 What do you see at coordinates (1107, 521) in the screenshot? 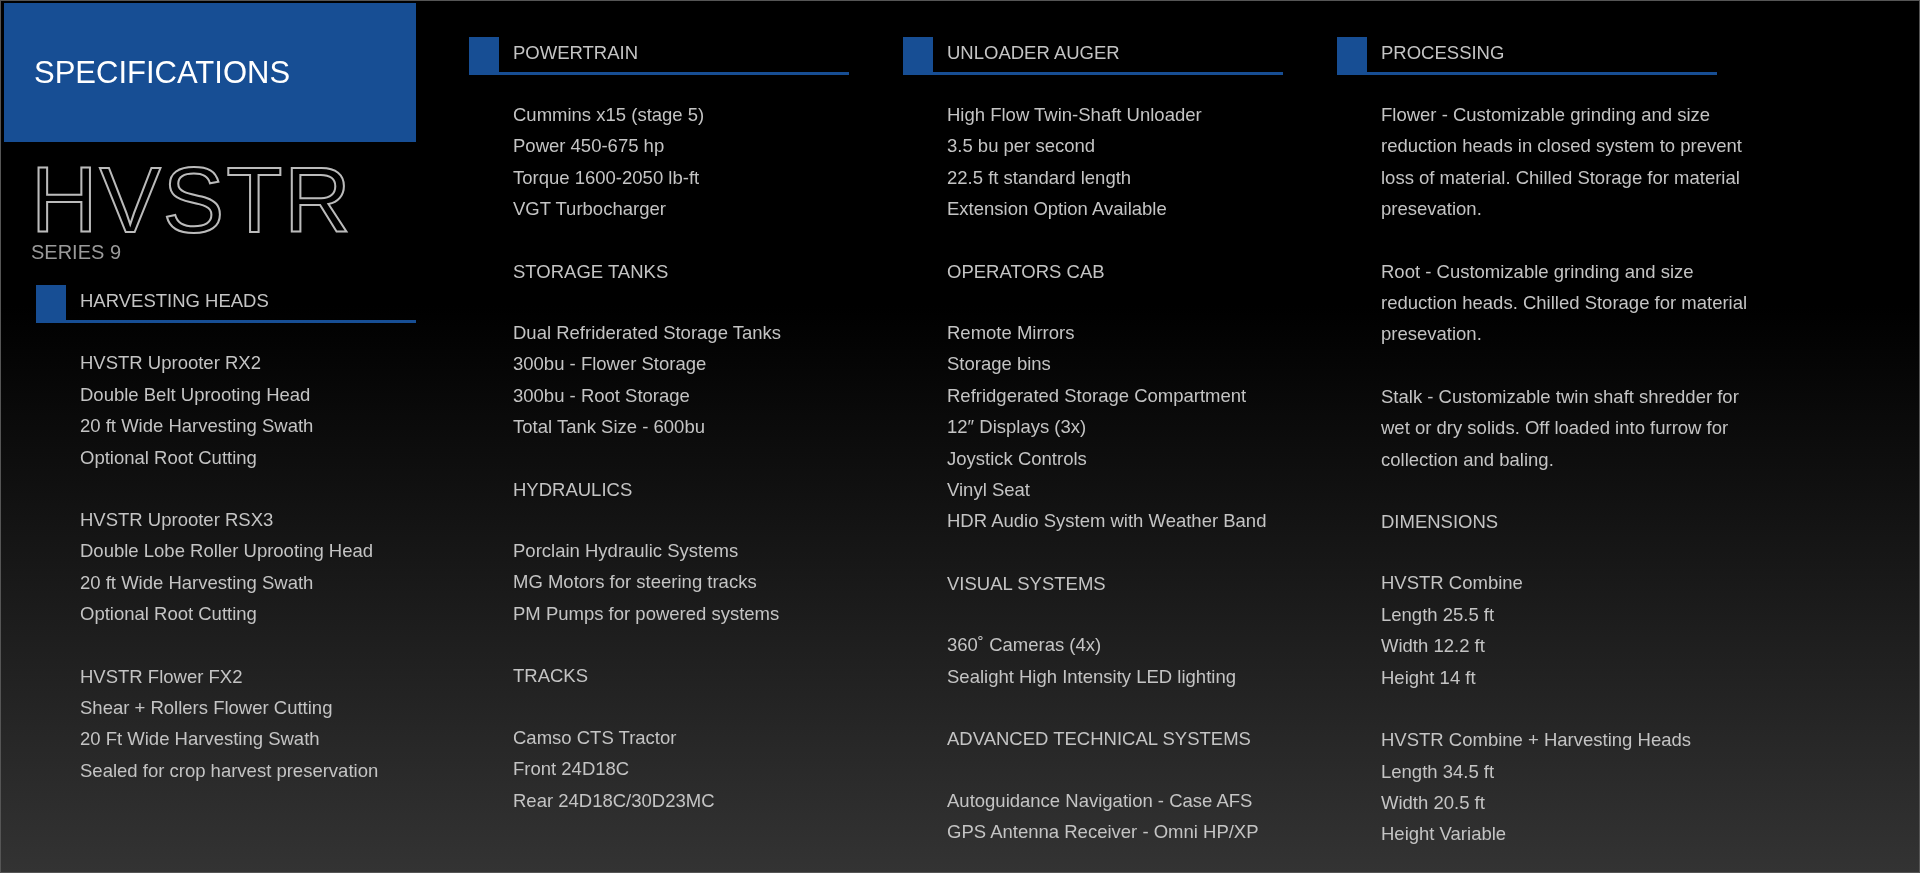
I see `spec-line: HDR Audio System with Weather Band` at bounding box center [1107, 521].